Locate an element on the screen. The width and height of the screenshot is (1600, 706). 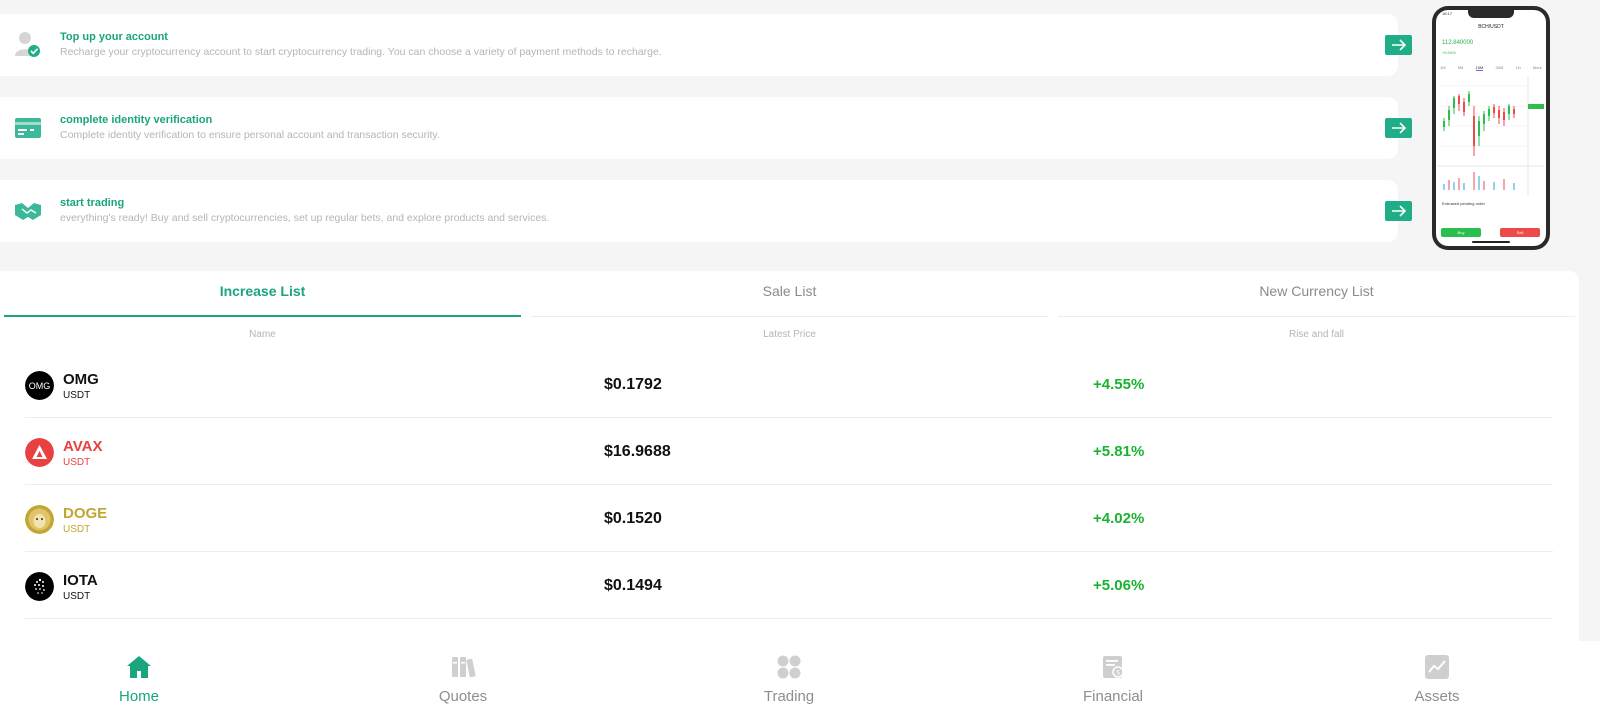
nav-assets: Assets is located at coordinates (1437, 673).